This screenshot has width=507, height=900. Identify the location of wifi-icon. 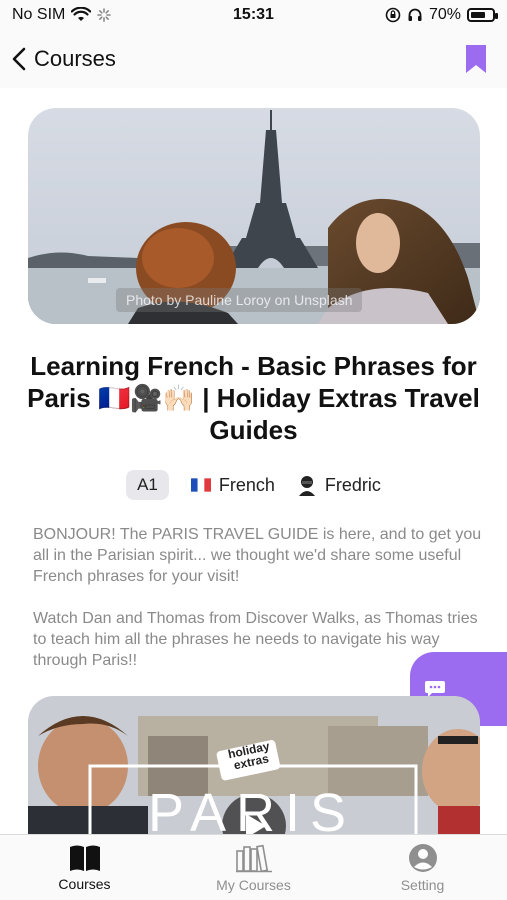
(81, 14).